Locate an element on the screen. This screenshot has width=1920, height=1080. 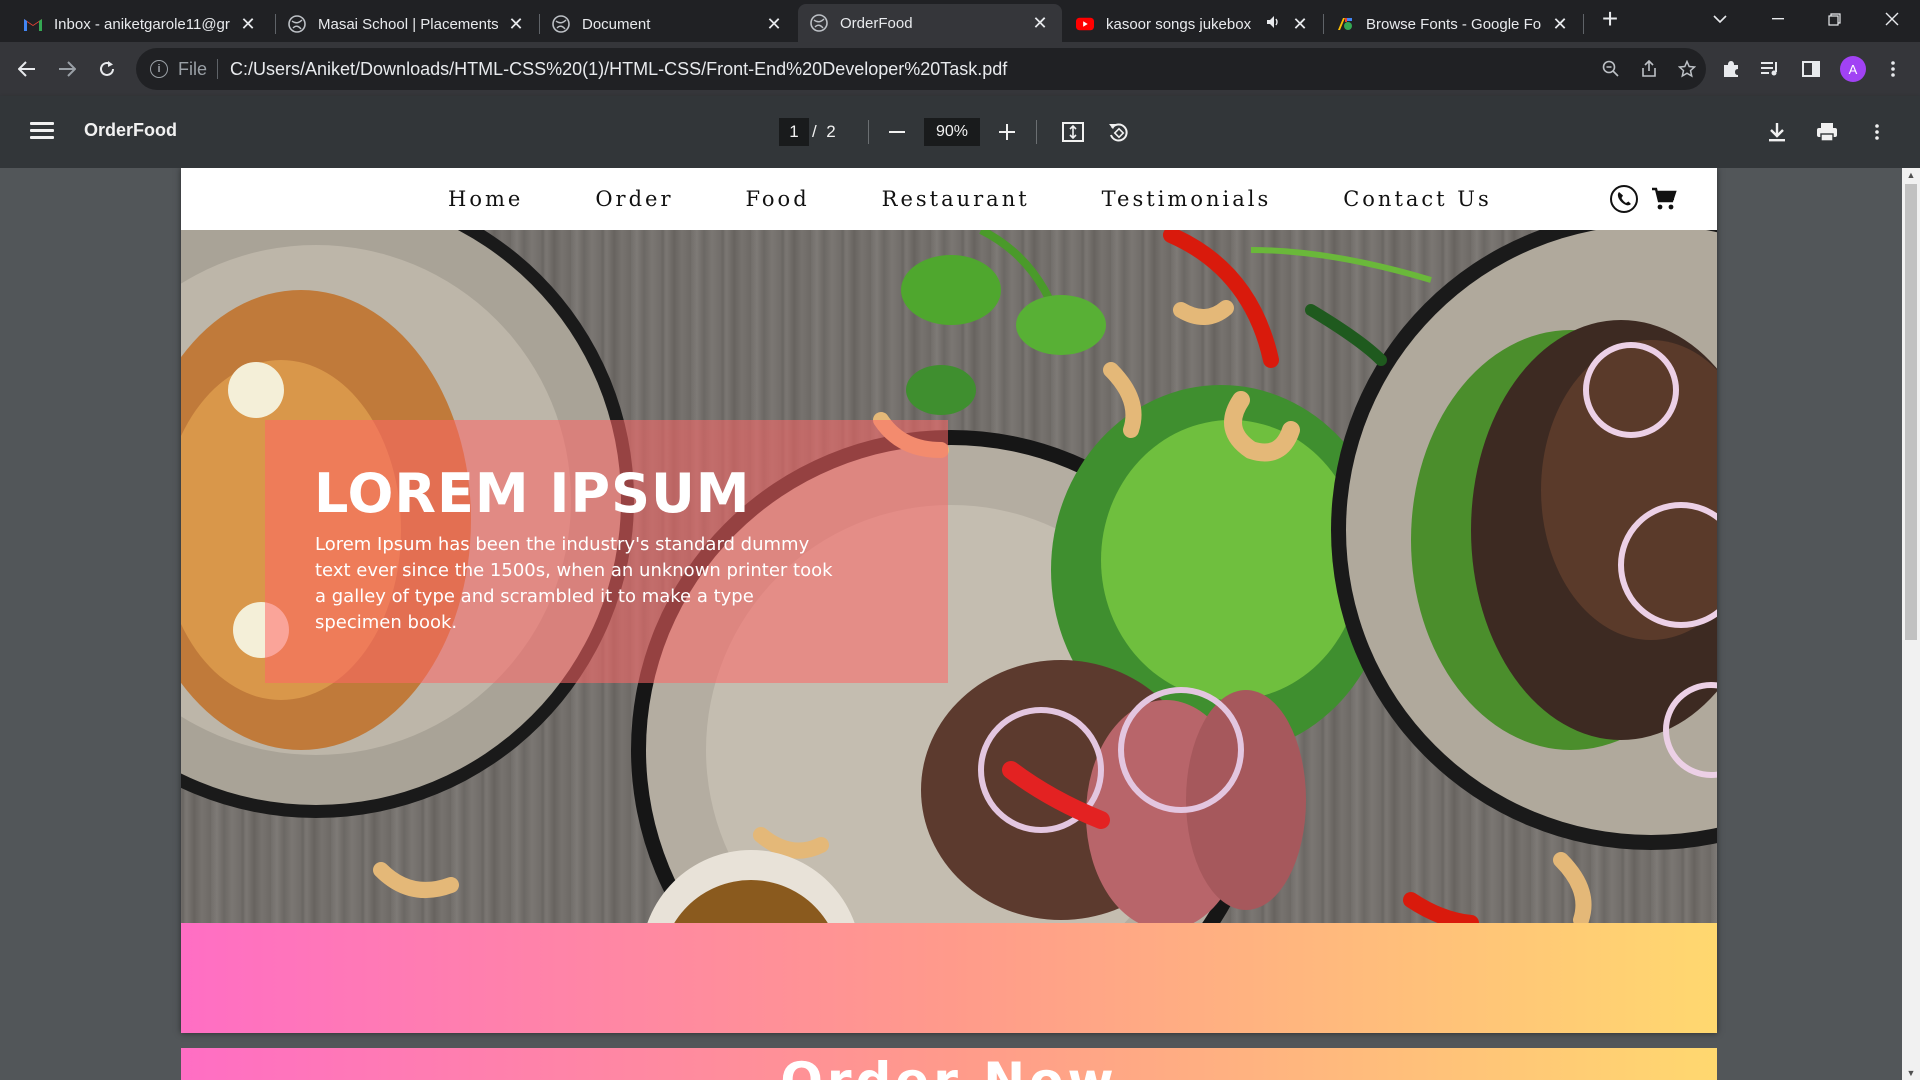
rotate-button is located at coordinates (1118, 132).